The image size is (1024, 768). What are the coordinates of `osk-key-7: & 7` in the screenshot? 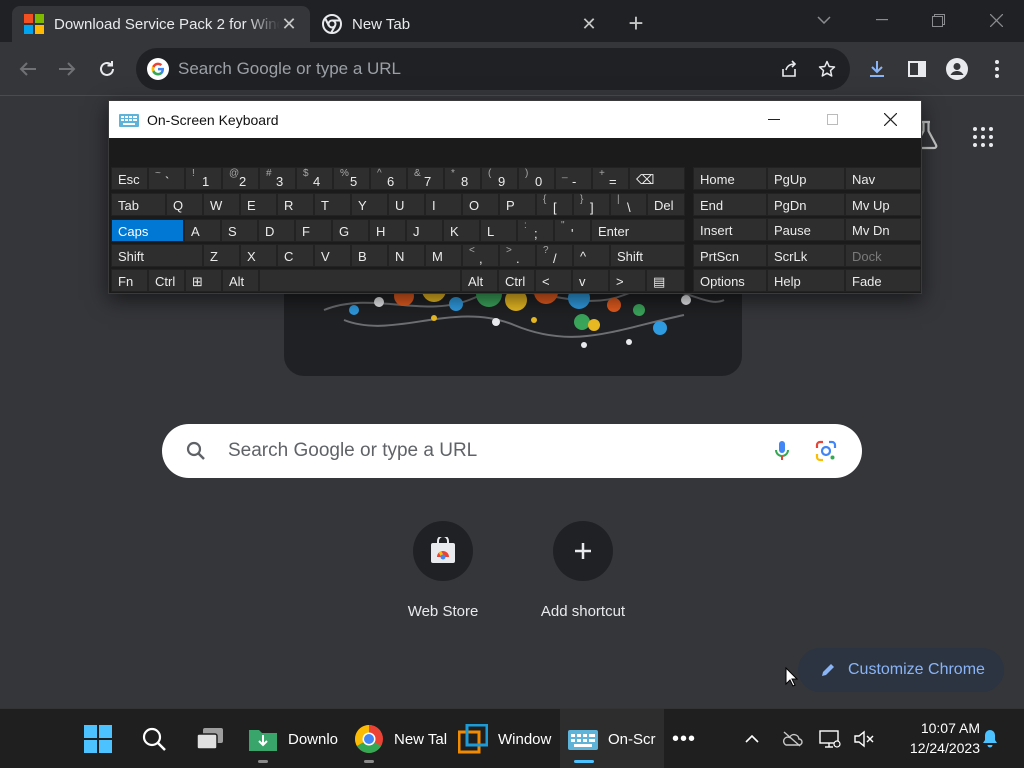 It's located at (425, 178).